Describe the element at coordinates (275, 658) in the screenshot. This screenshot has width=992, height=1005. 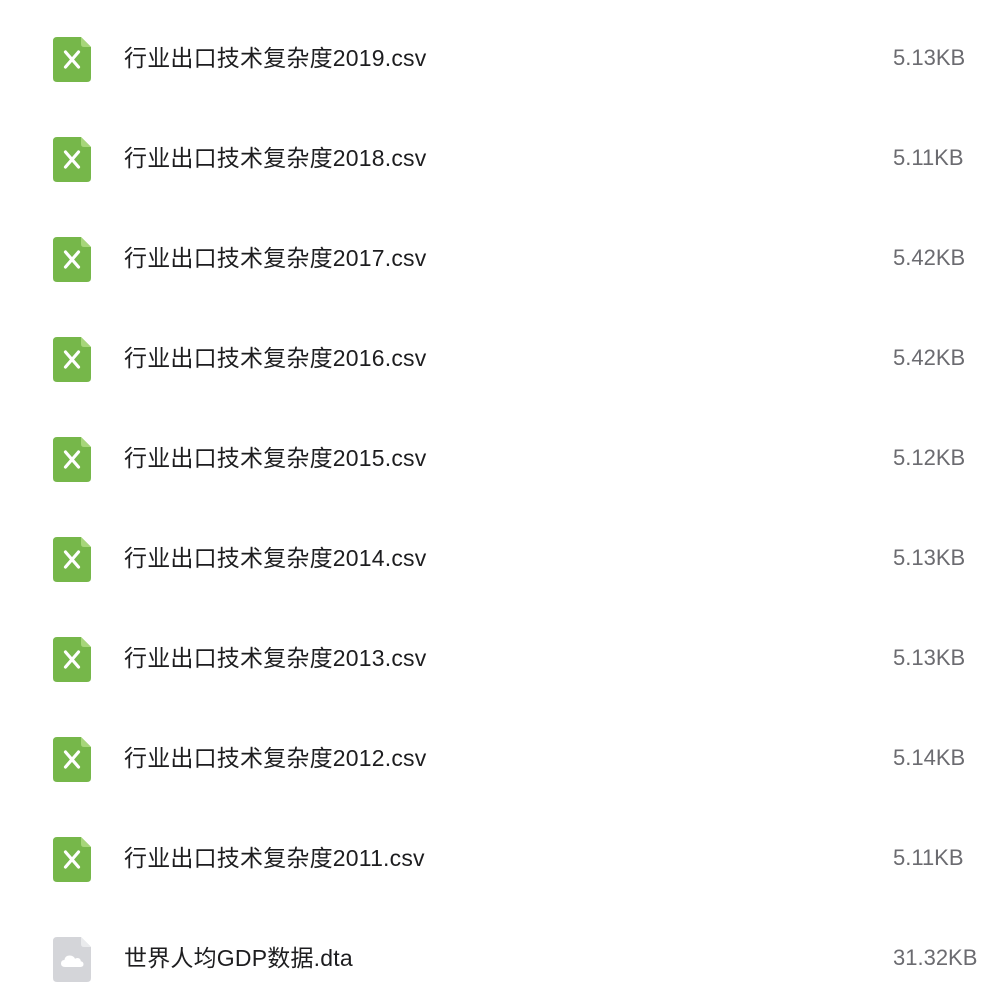
I see `file-name: 行业出口技术复杂度2013.csv` at that location.